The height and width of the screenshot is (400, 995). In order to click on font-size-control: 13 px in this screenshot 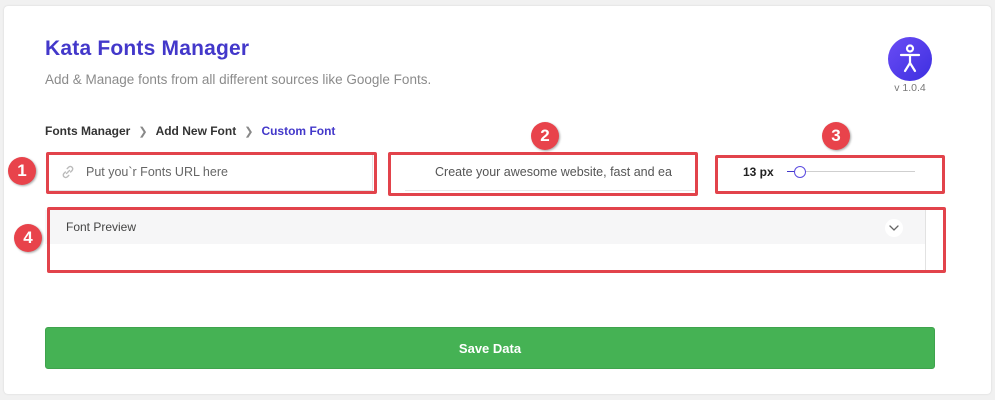, I will do `click(831, 172)`.